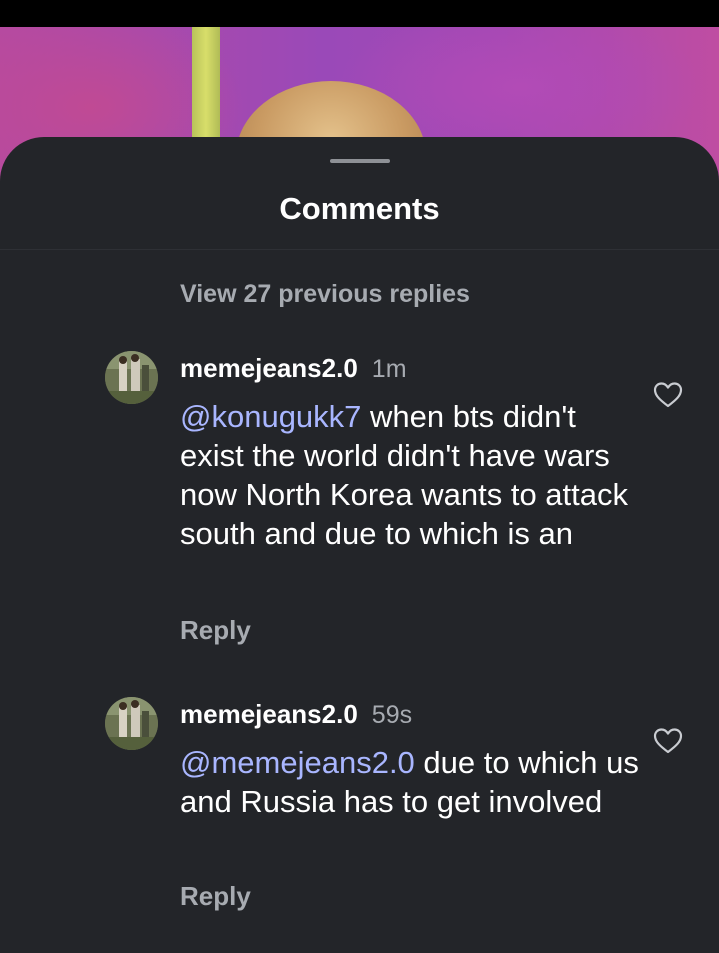  Describe the element at coordinates (325, 294) in the screenshot. I see `view-previous-replies-link: View 27 previous replies` at that location.